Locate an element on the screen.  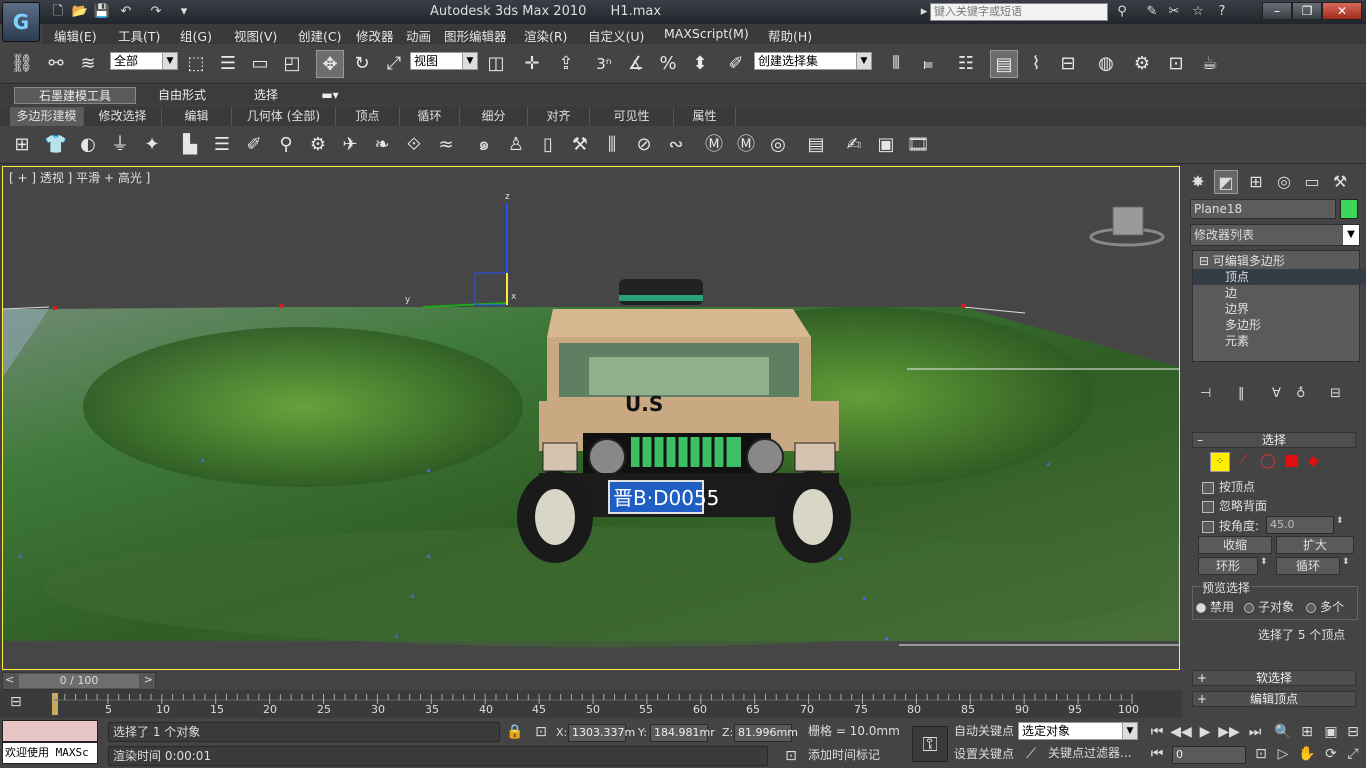
ring-spinner-icon: ⬍ is located at coordinates (1264, 562).